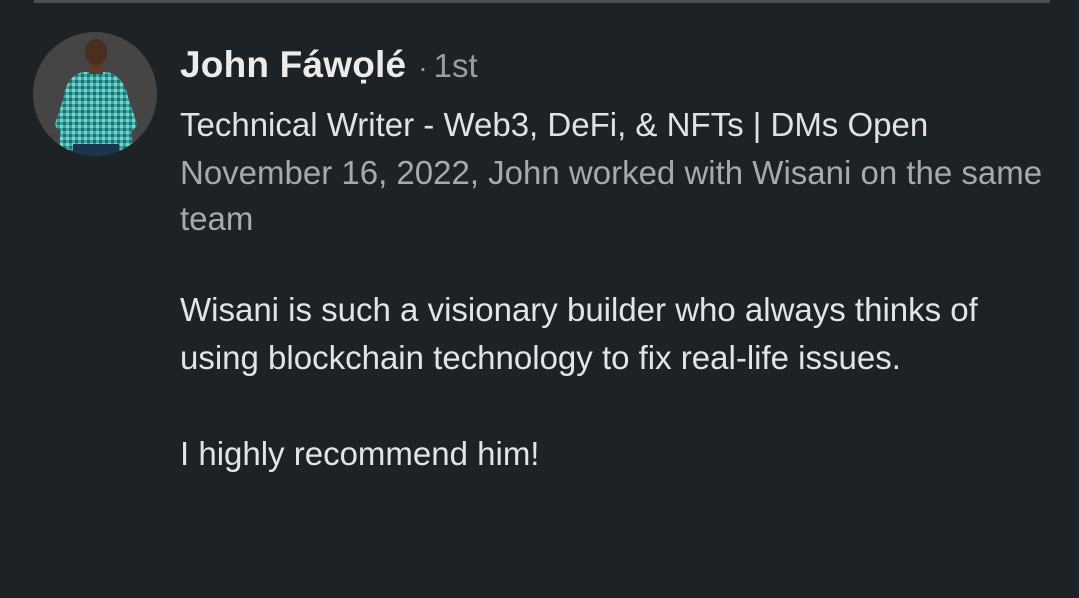 The width and height of the screenshot is (1079, 598). I want to click on author-avatar, so click(95, 94).